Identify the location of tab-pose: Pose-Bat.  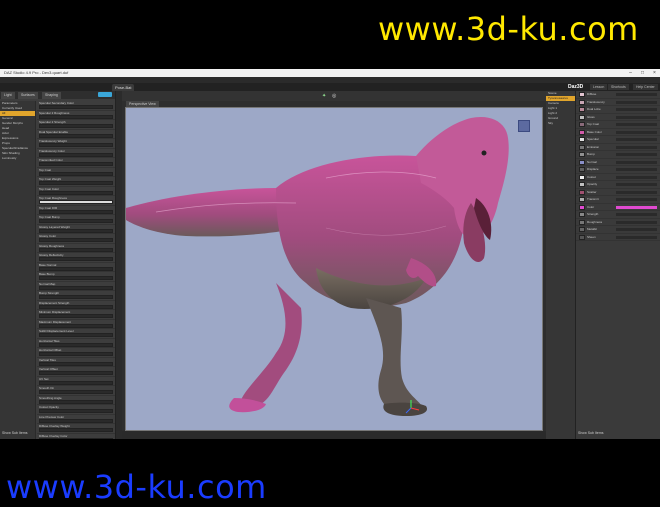
(123, 87).